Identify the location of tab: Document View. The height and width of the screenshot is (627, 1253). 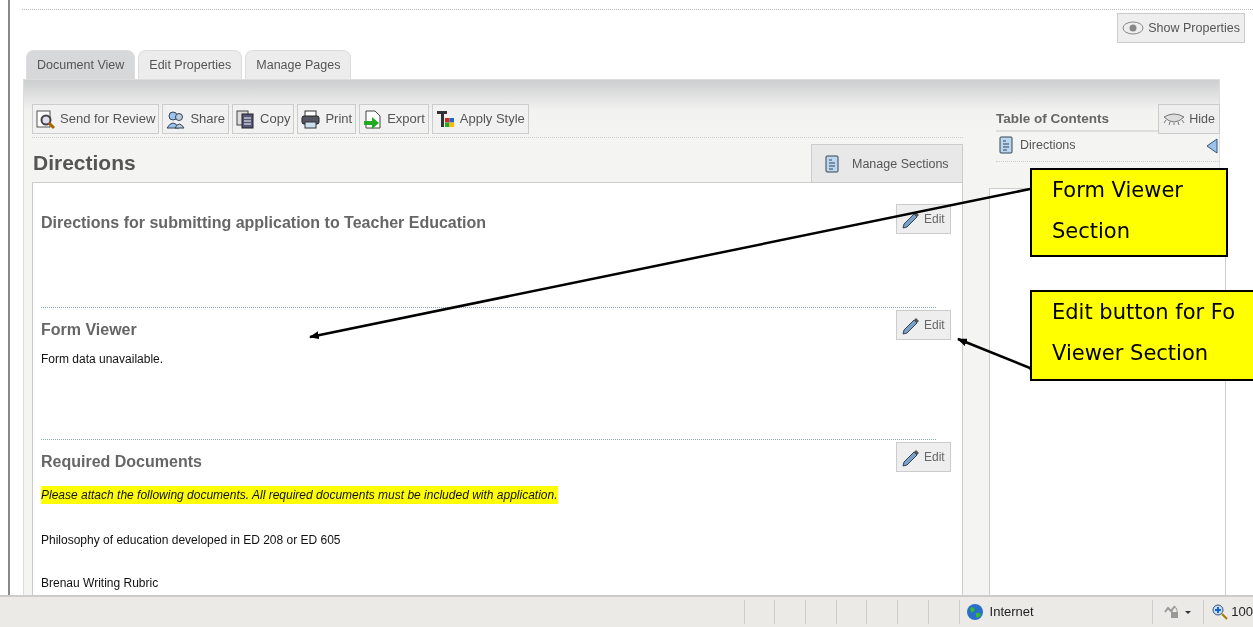
(81, 65).